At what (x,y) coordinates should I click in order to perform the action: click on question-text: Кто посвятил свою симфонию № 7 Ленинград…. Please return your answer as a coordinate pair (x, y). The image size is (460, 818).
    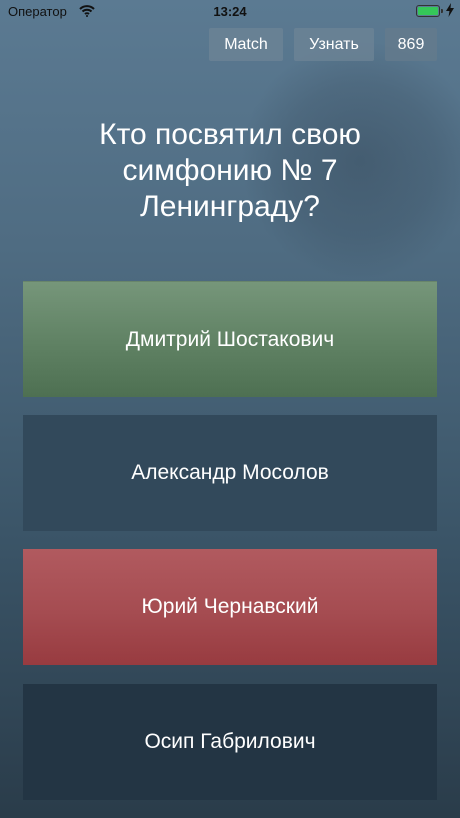
    Looking at the image, I should click on (230, 170).